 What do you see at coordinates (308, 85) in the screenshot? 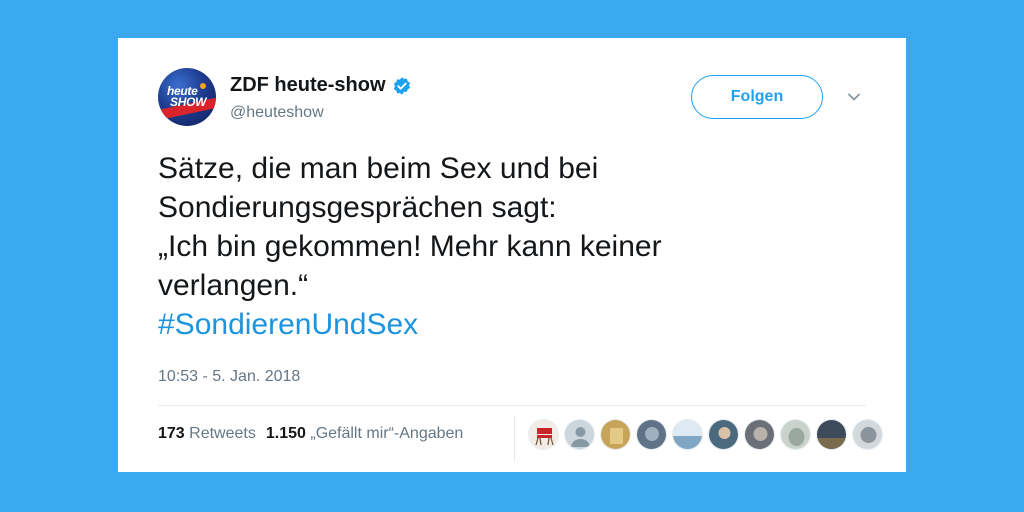
I see `author-display-name: ZDF heute-show` at bounding box center [308, 85].